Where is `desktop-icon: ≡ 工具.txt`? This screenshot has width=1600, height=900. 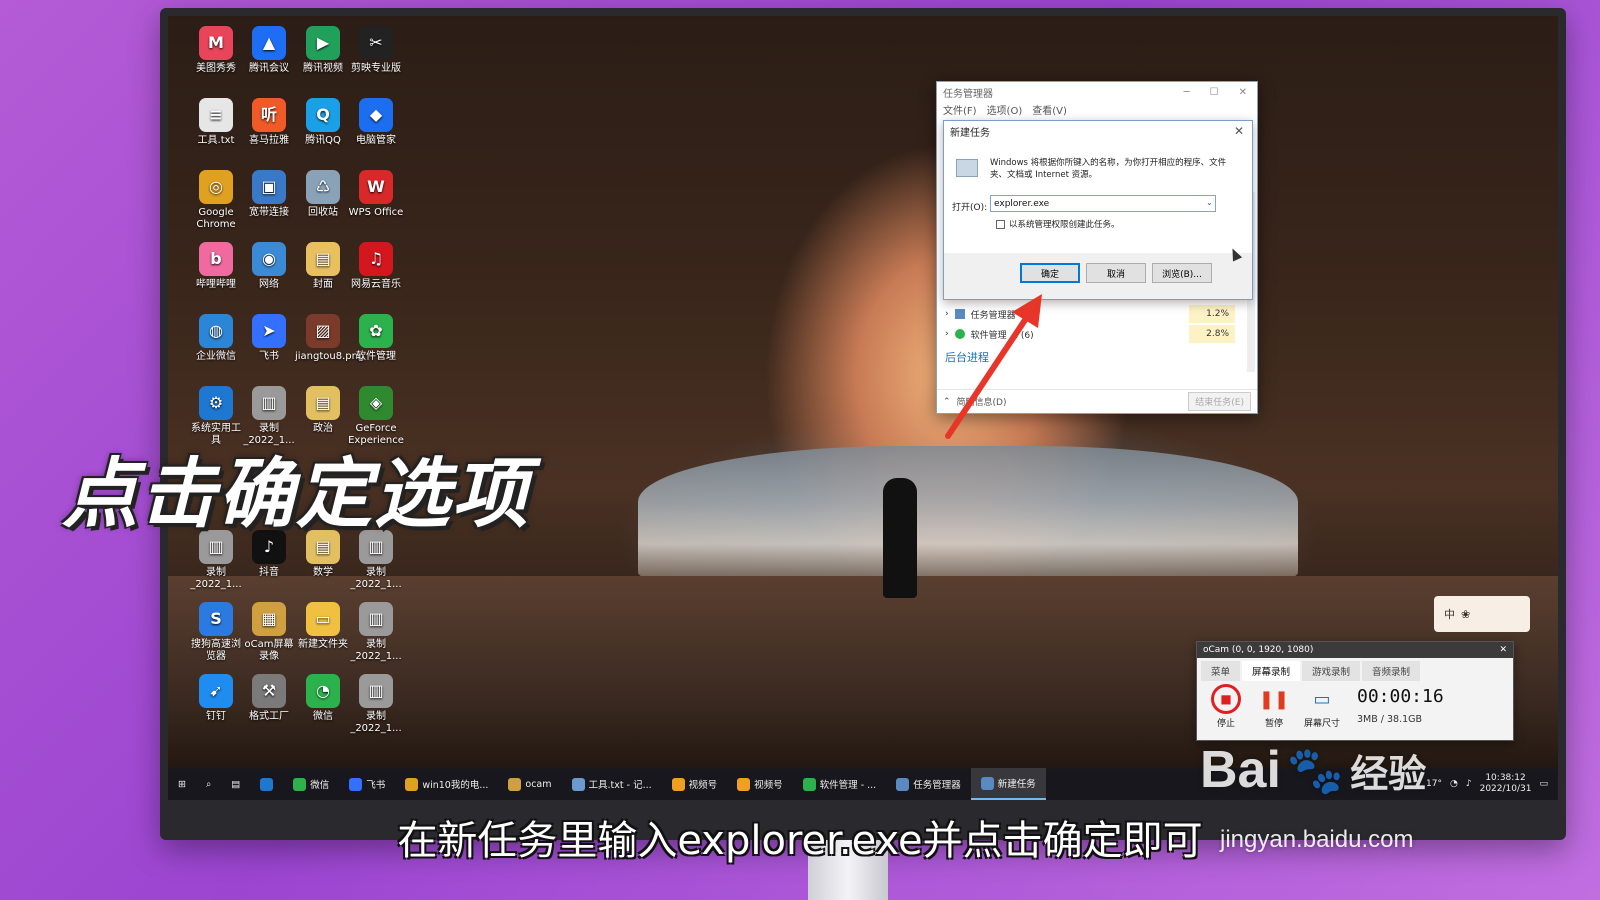 desktop-icon: ≡ 工具.txt is located at coordinates (216, 122).